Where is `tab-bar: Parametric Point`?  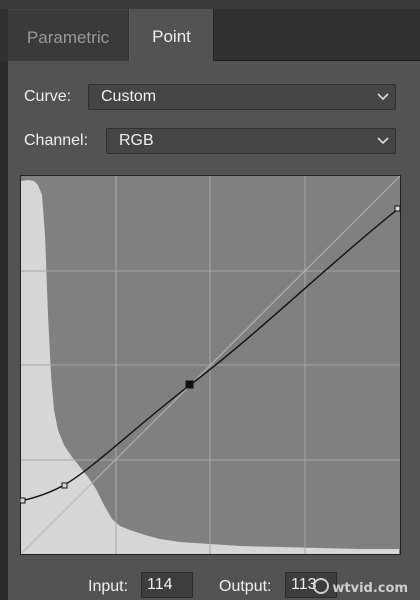
tab-bar: Parametric Point is located at coordinates (210, 35).